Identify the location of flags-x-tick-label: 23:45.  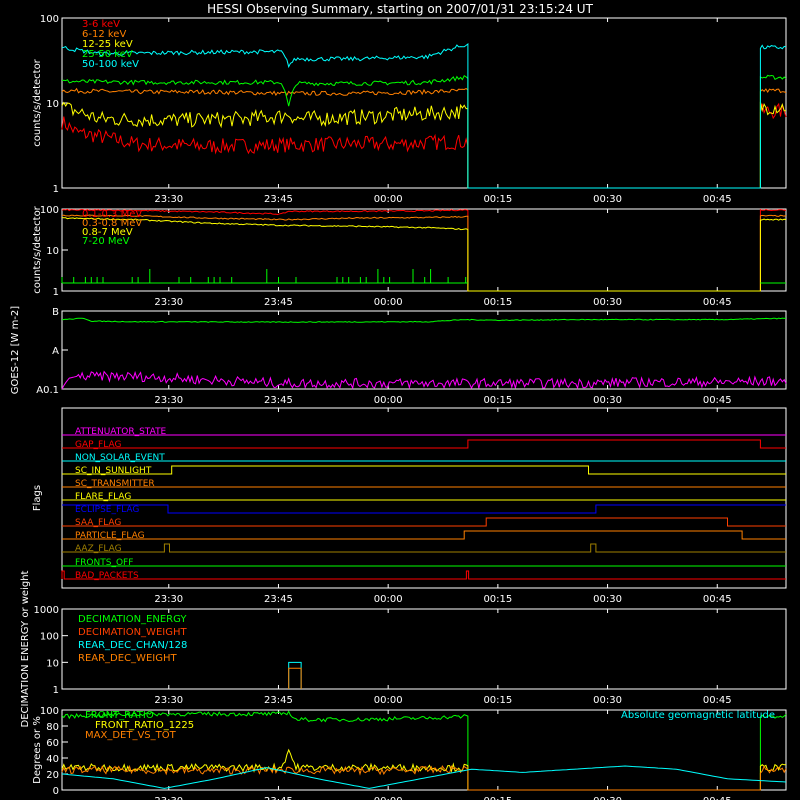
(278, 599).